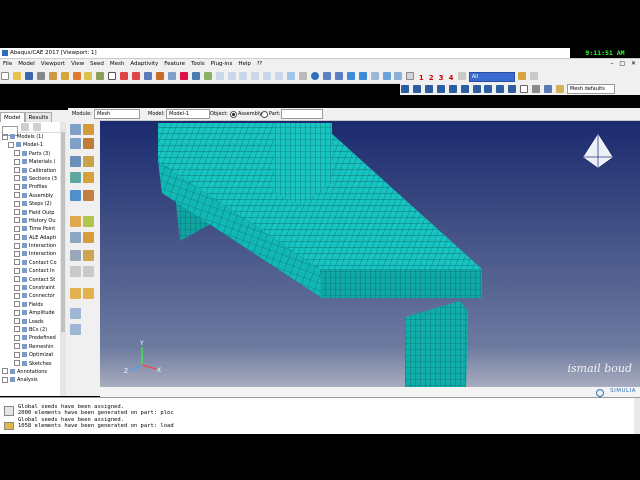  I want to click on layer-7-icon, so click(476, 89).